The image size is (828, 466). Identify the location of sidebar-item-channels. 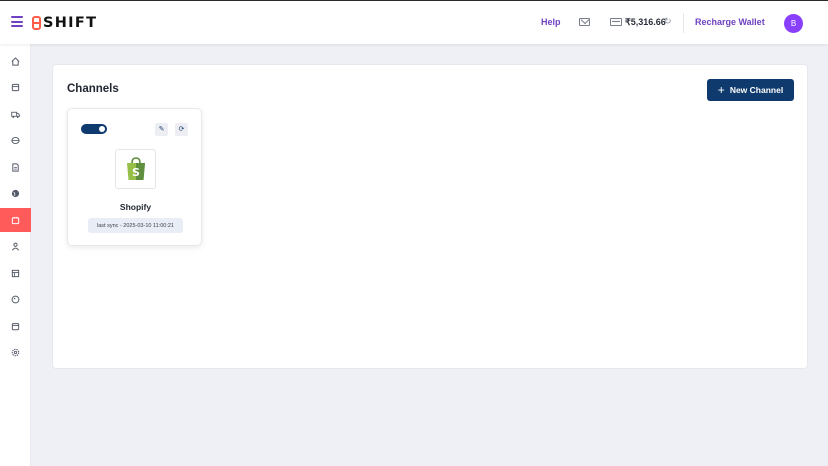
(15, 220).